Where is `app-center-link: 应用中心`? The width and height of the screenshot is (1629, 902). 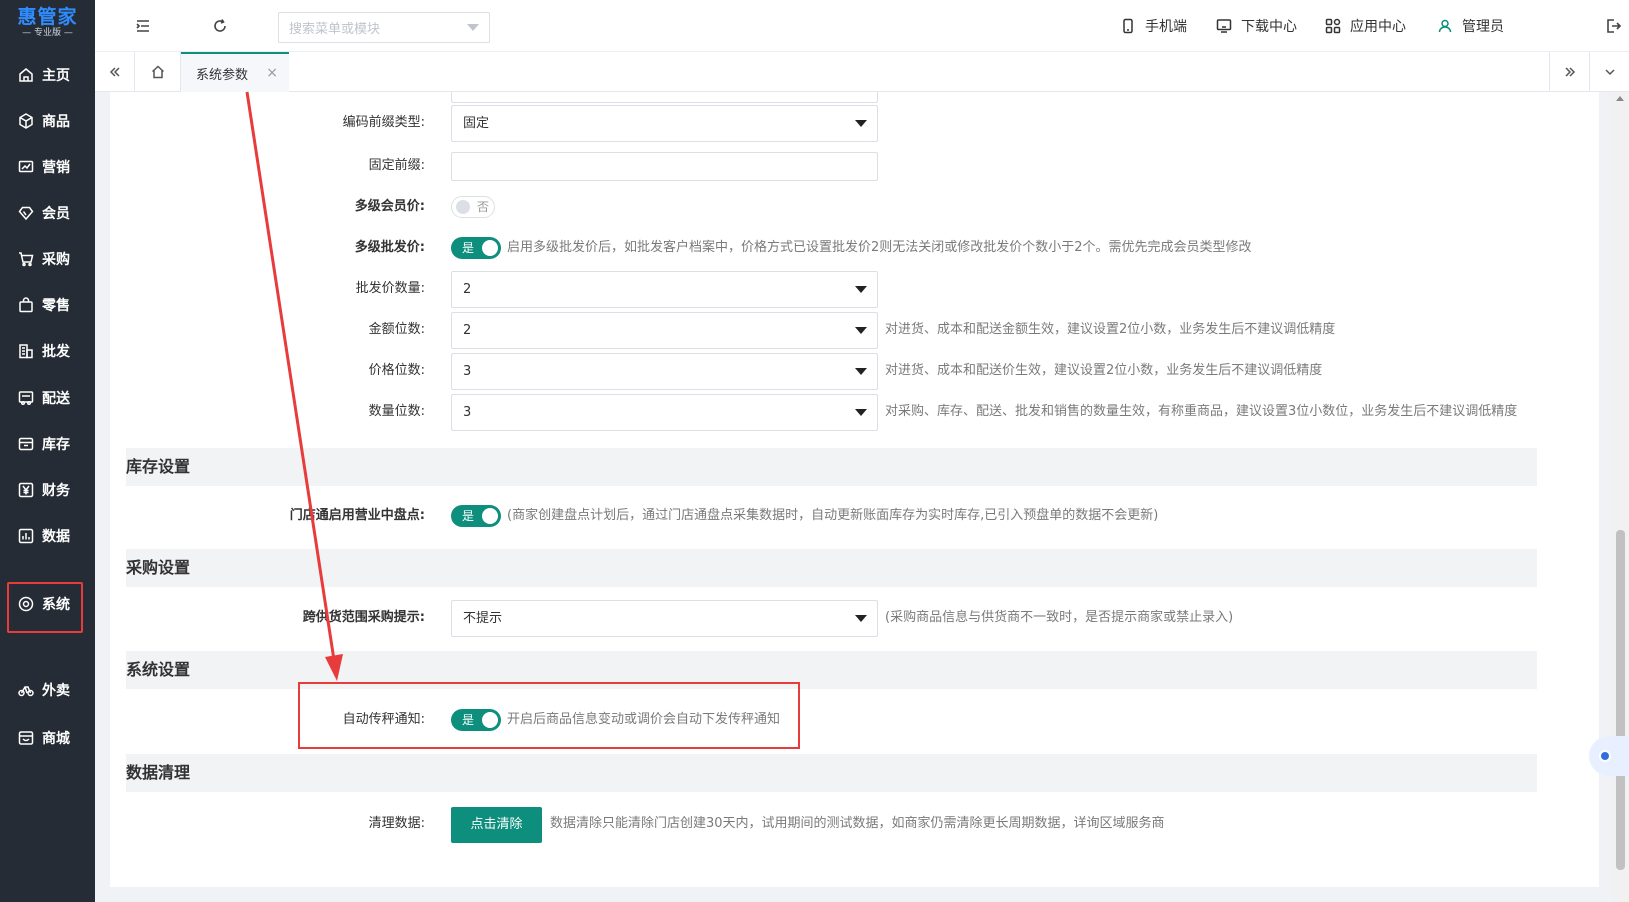 app-center-link: 应用中心 is located at coordinates (1365, 26).